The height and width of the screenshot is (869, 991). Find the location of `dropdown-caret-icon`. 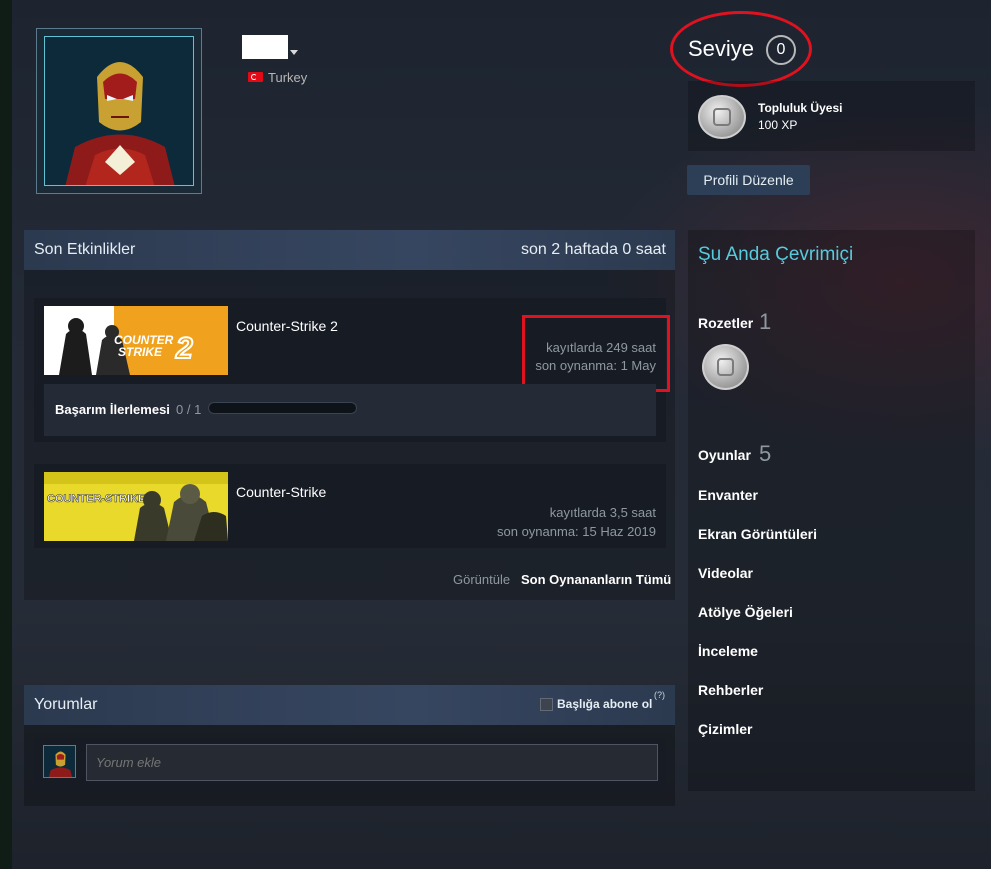

dropdown-caret-icon is located at coordinates (294, 52).